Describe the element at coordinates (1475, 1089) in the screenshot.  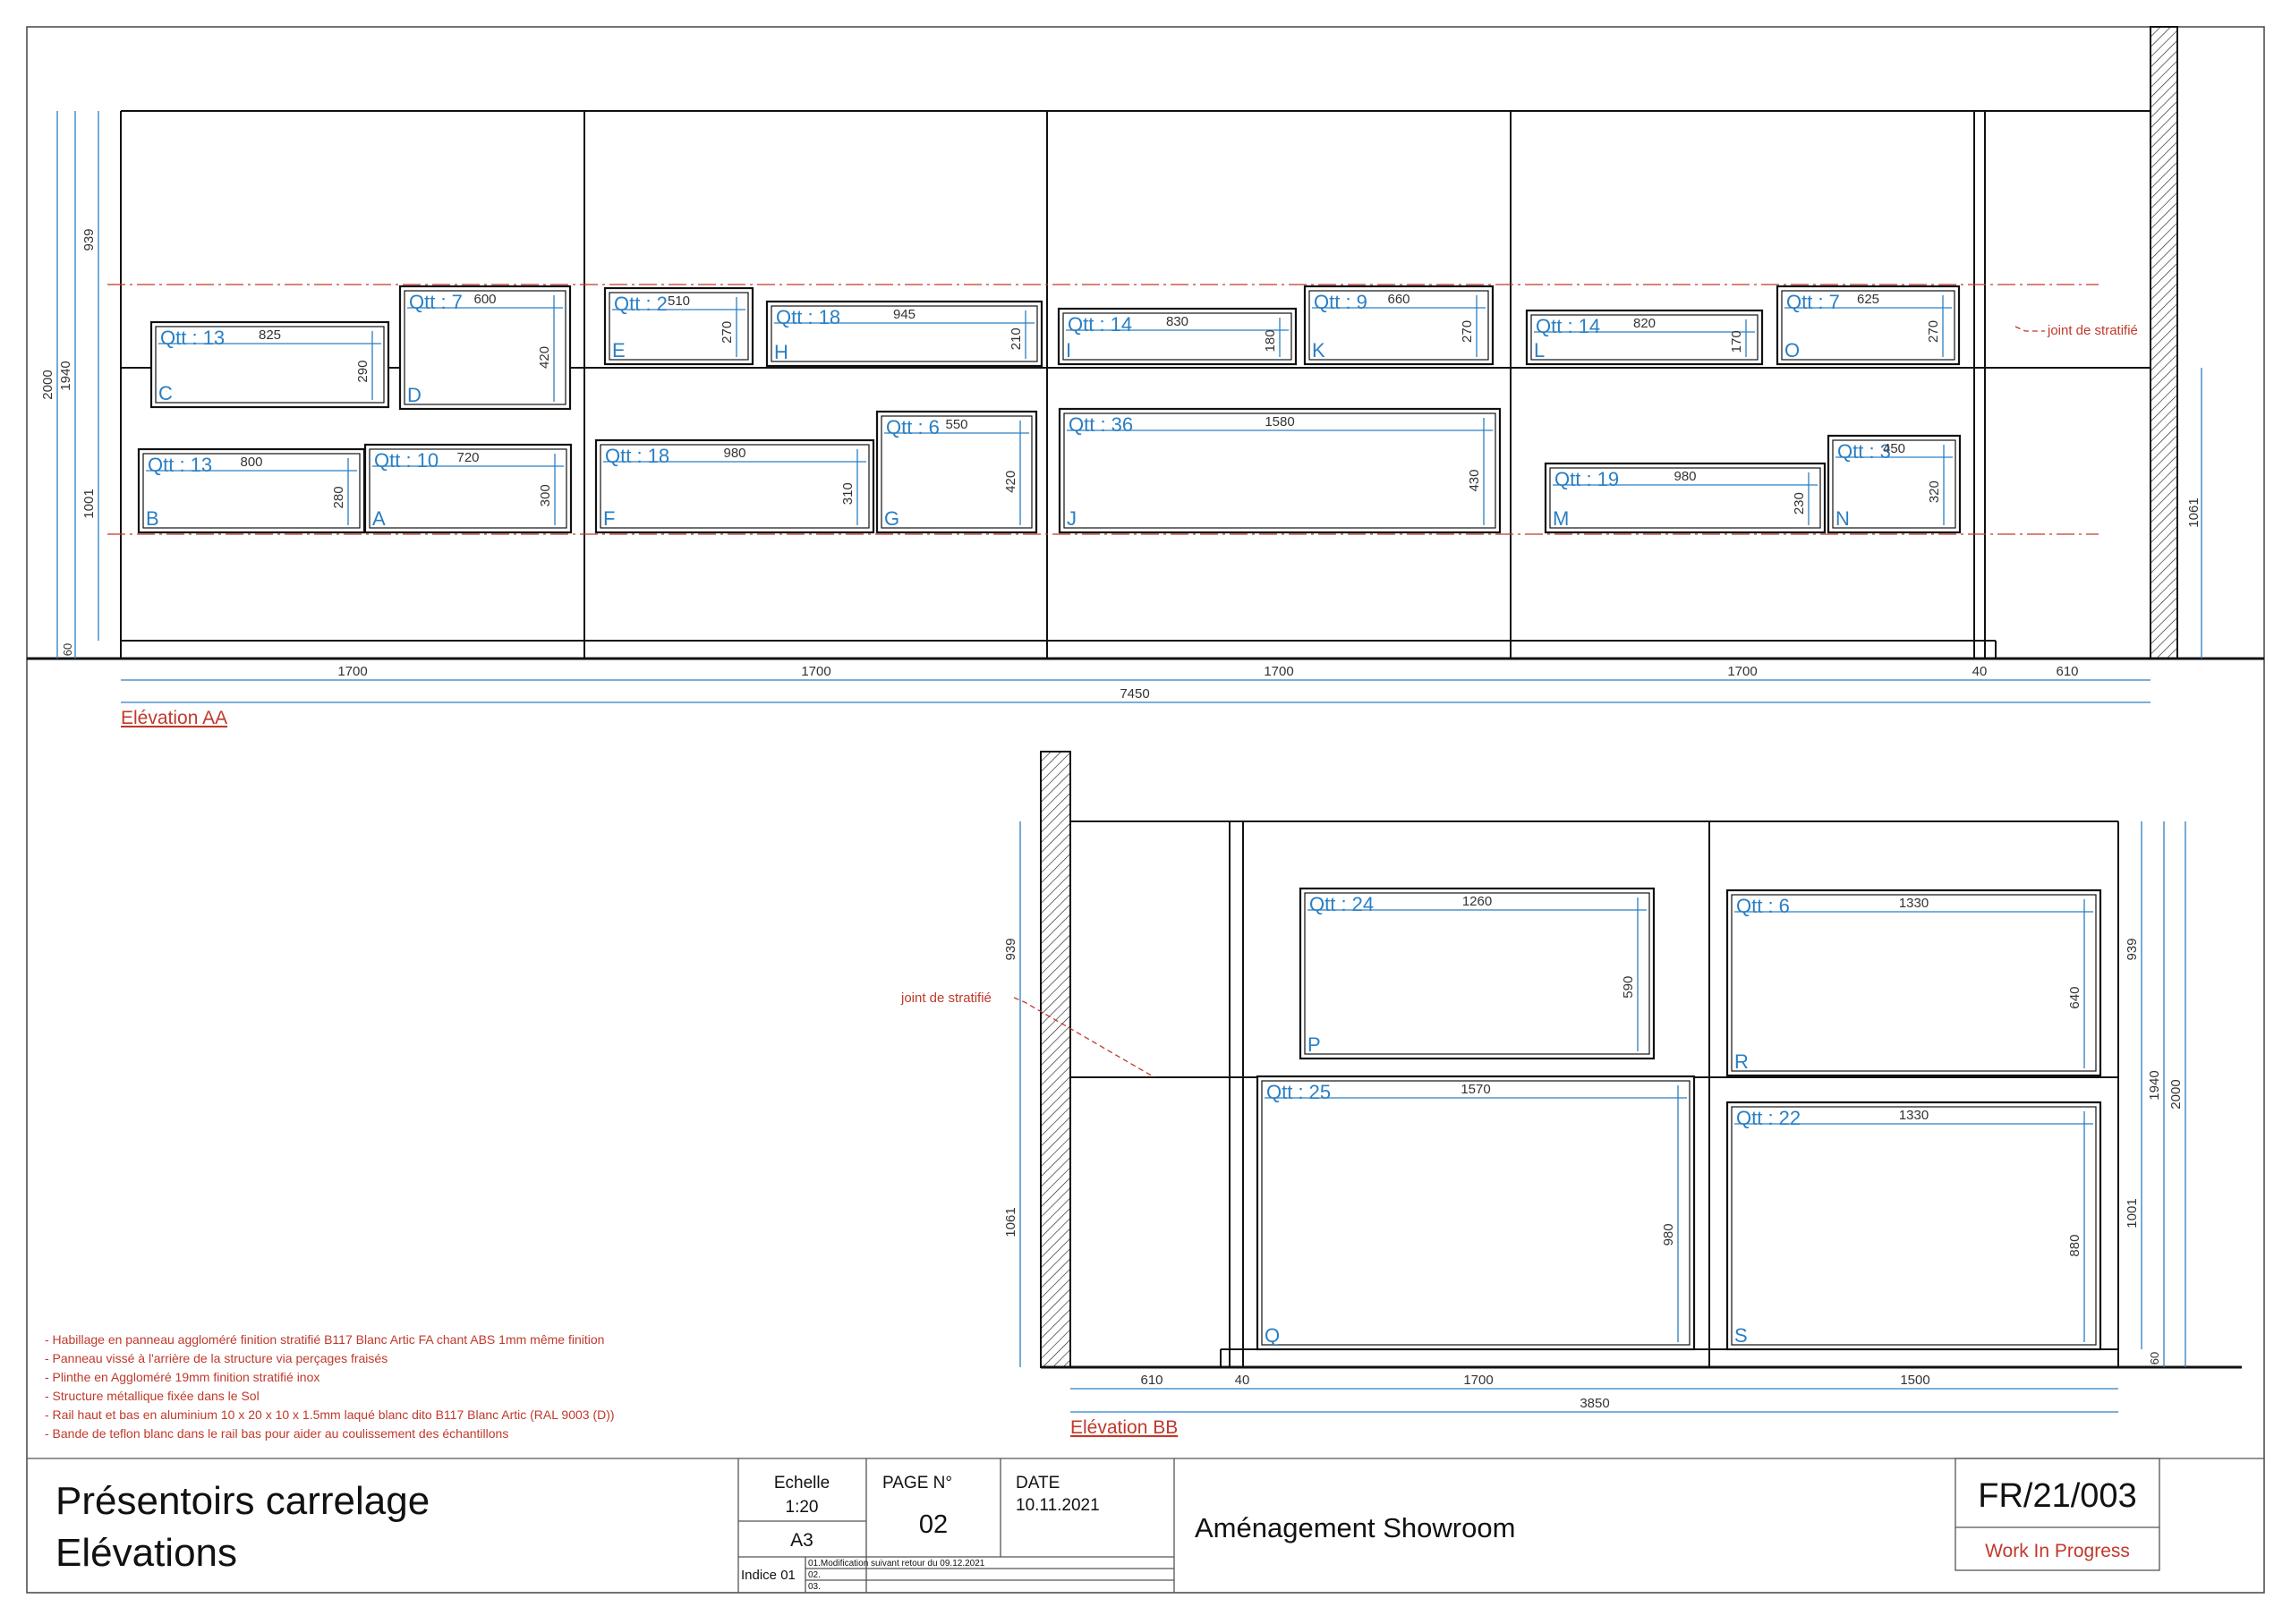
I see `panel-width-label: 1570` at that location.